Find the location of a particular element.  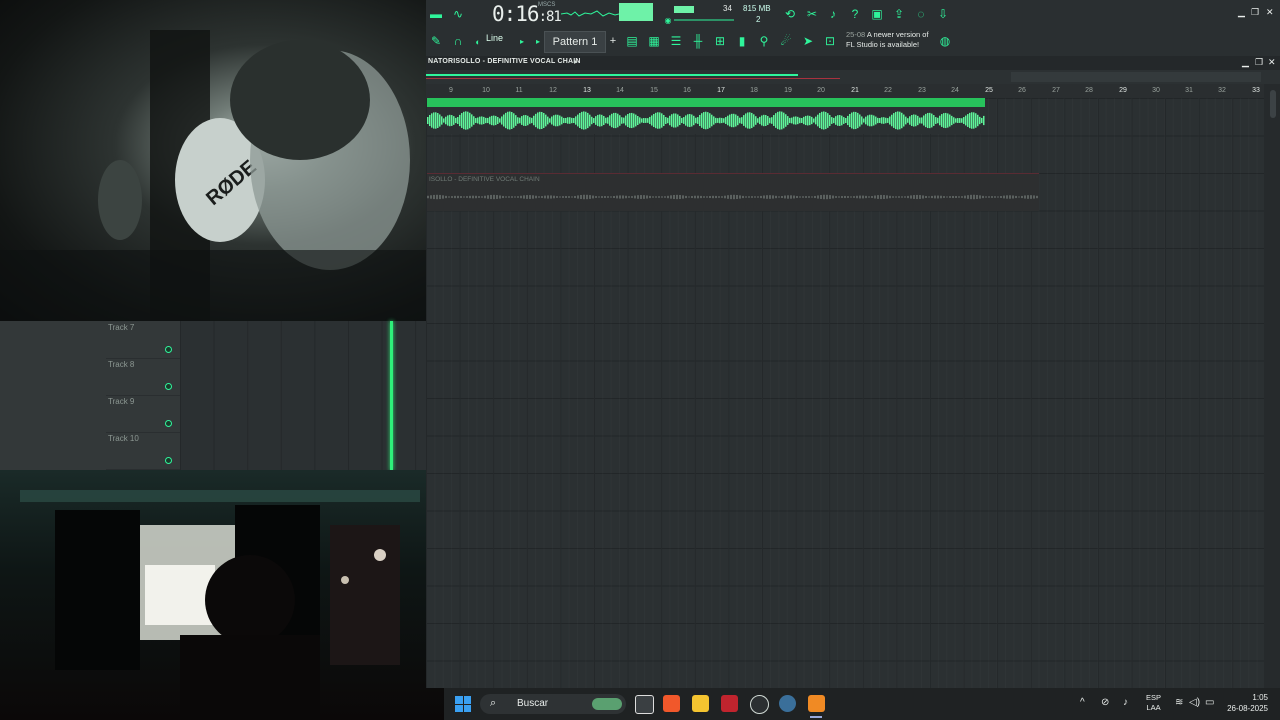

playhead is located at coordinates (391, 396).